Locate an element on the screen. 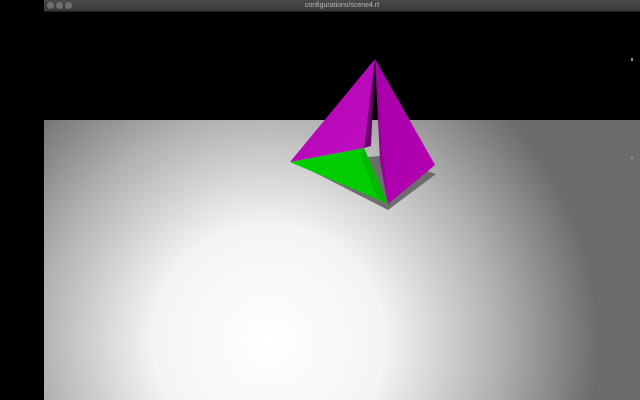 The height and width of the screenshot is (400, 640). window-title: configurations/scene4.rt is located at coordinates (342, 5).